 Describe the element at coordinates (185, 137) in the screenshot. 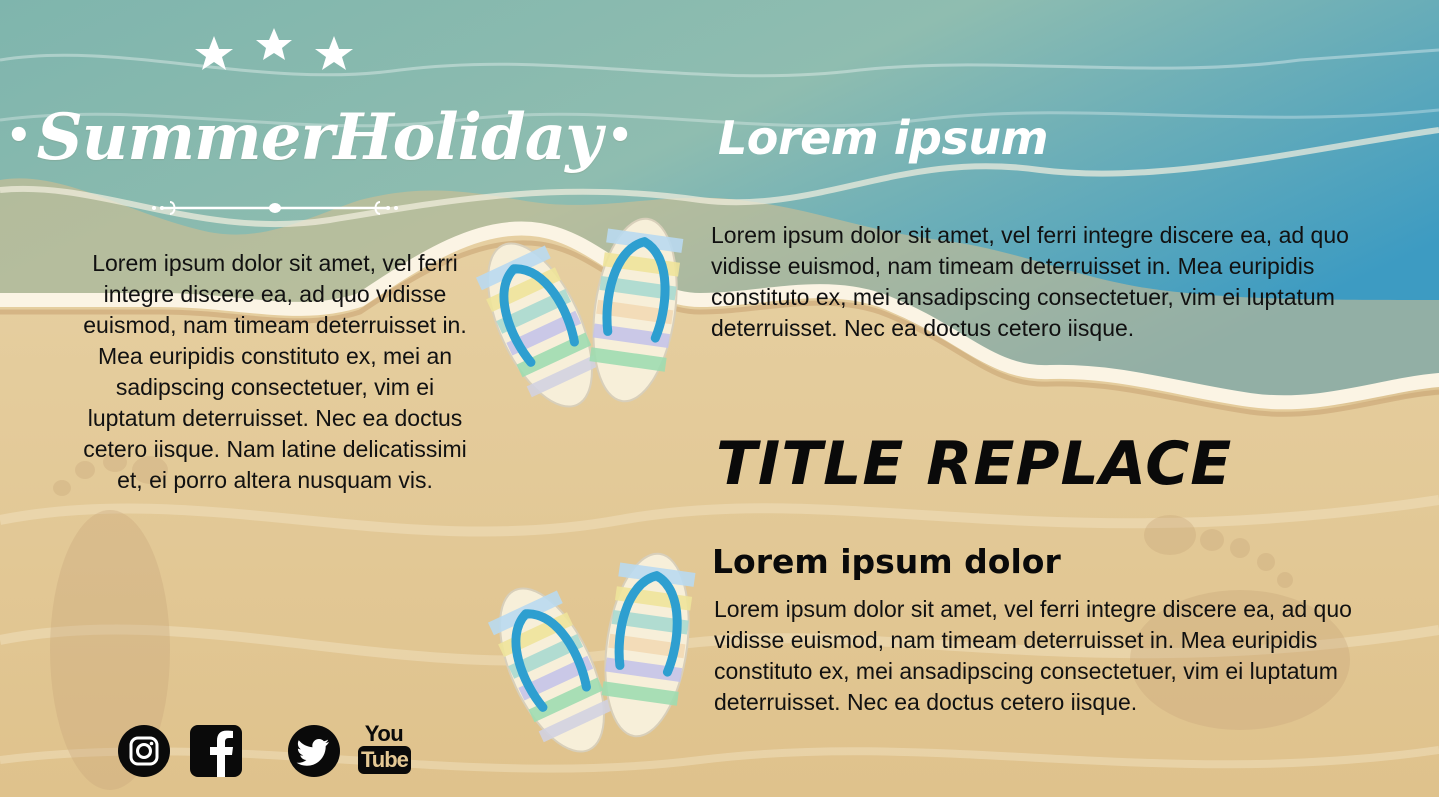

I see `title-word-summer: Summer` at that location.